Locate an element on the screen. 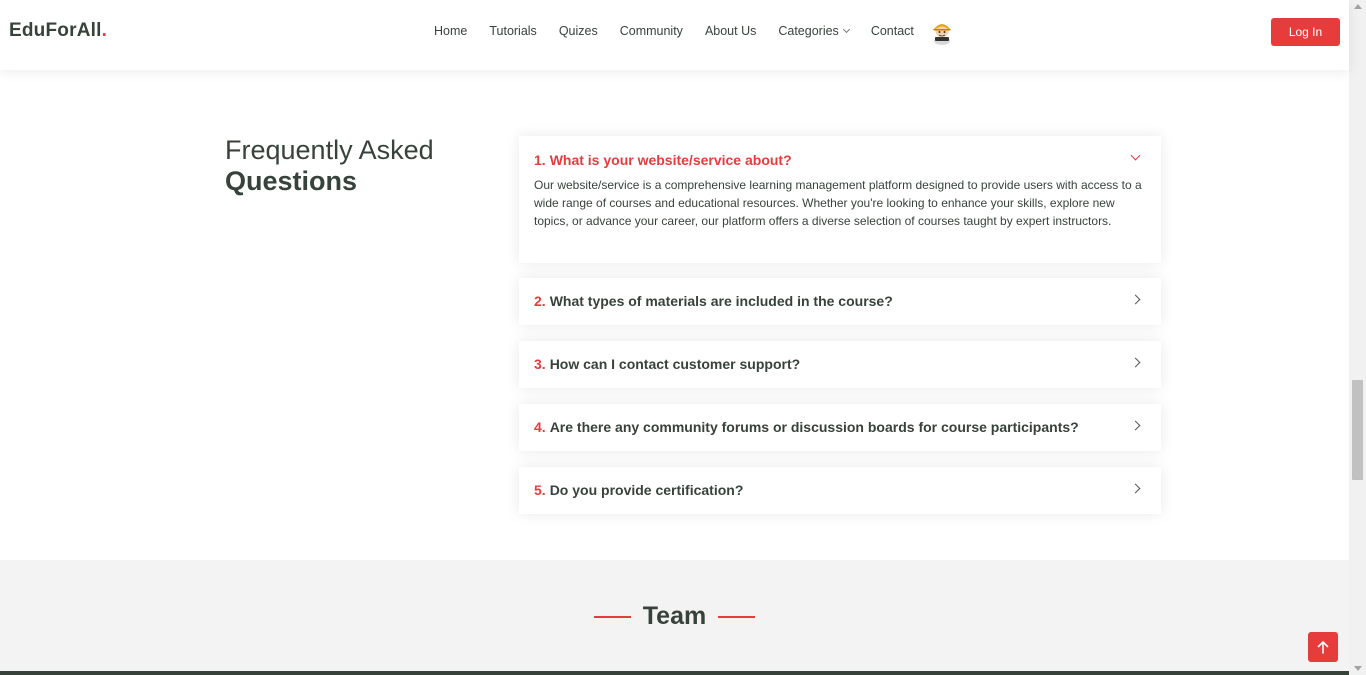 This screenshot has height=675, width=1366. team-heading: Team is located at coordinates (674, 616).